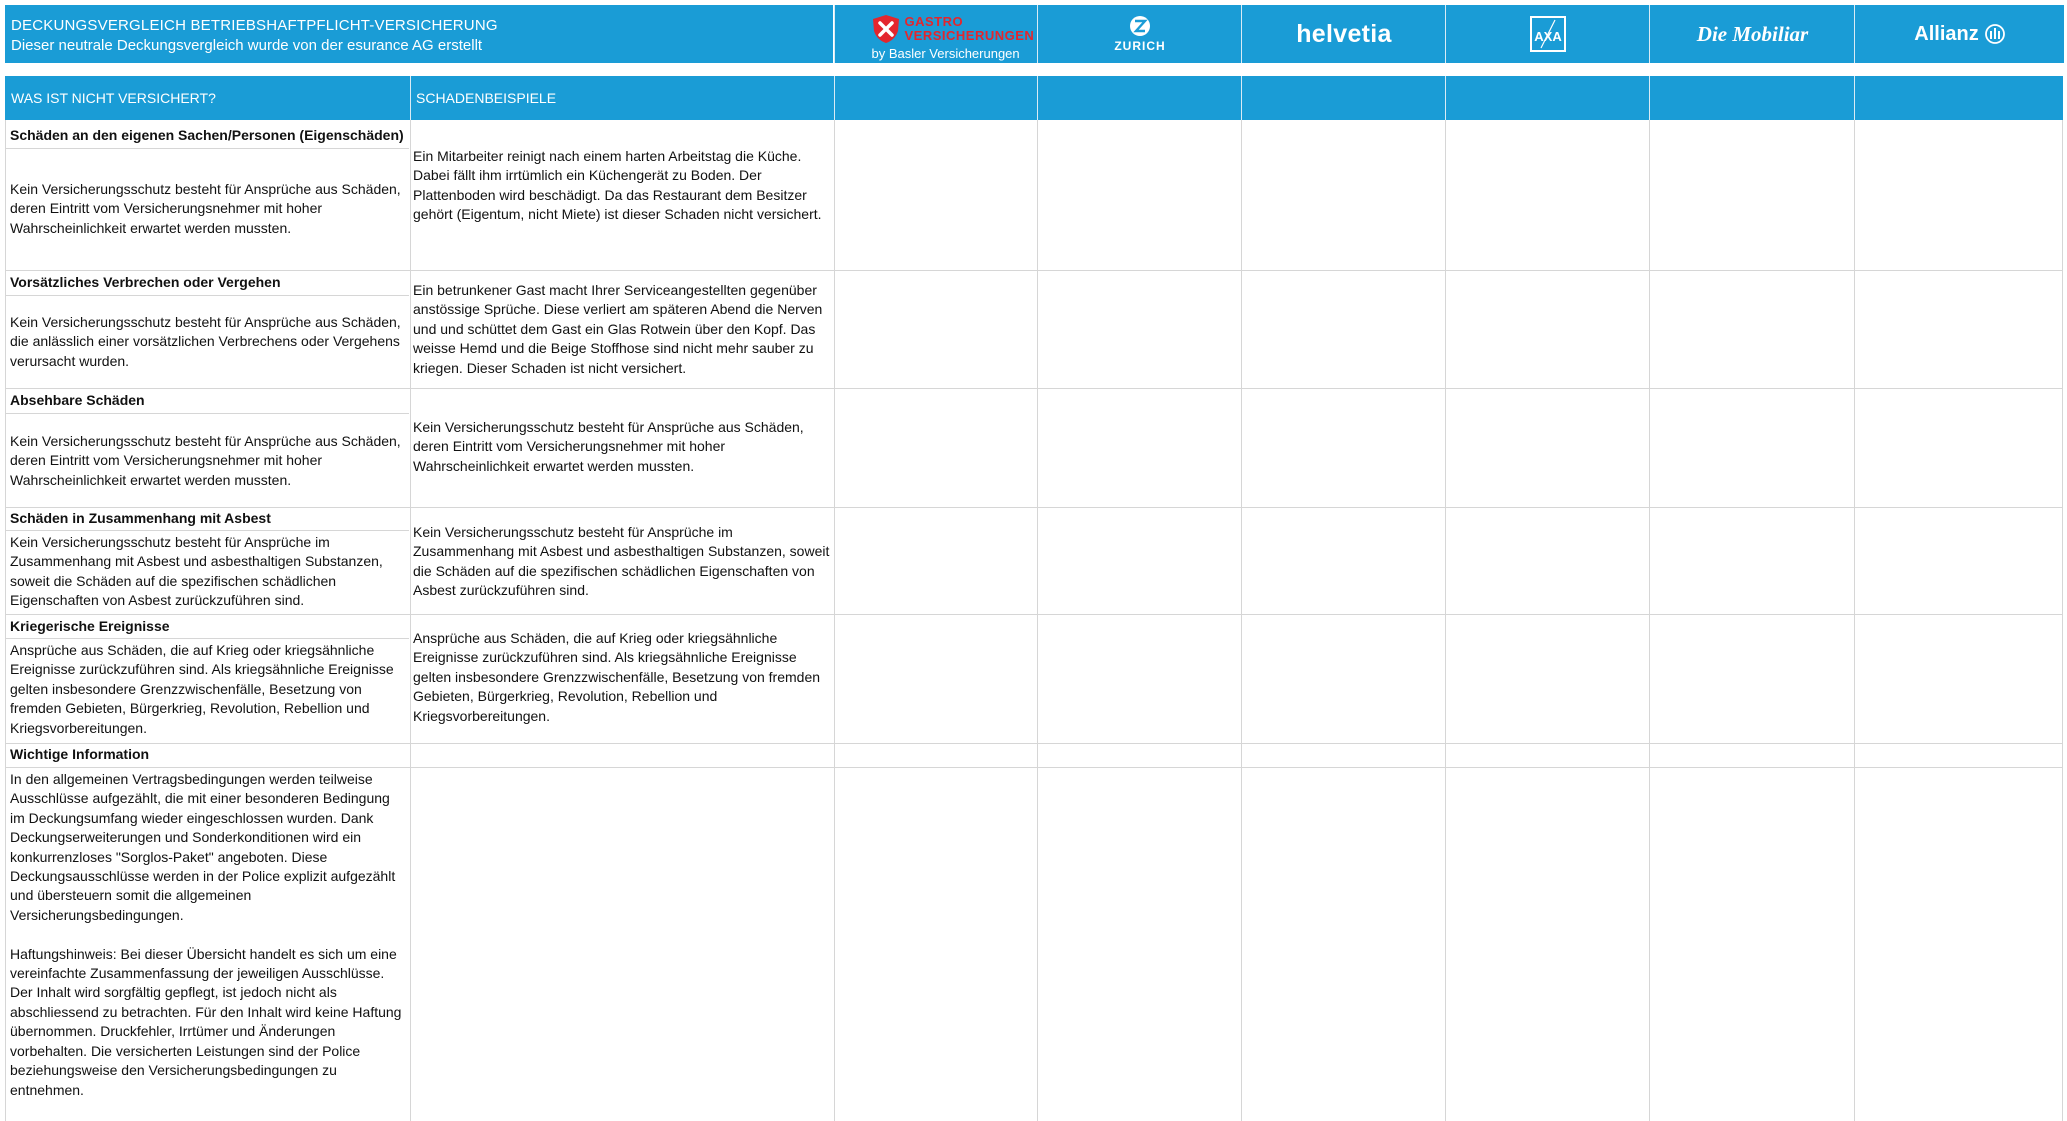  I want to click on insurer-header-zurich: ZURICH, so click(1139, 34).